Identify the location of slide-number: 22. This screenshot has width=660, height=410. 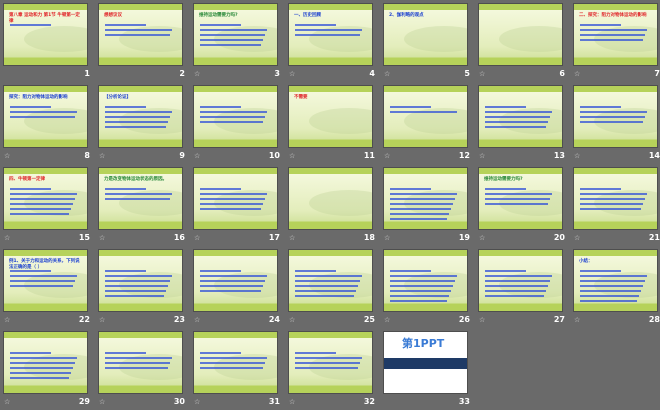
(84, 319).